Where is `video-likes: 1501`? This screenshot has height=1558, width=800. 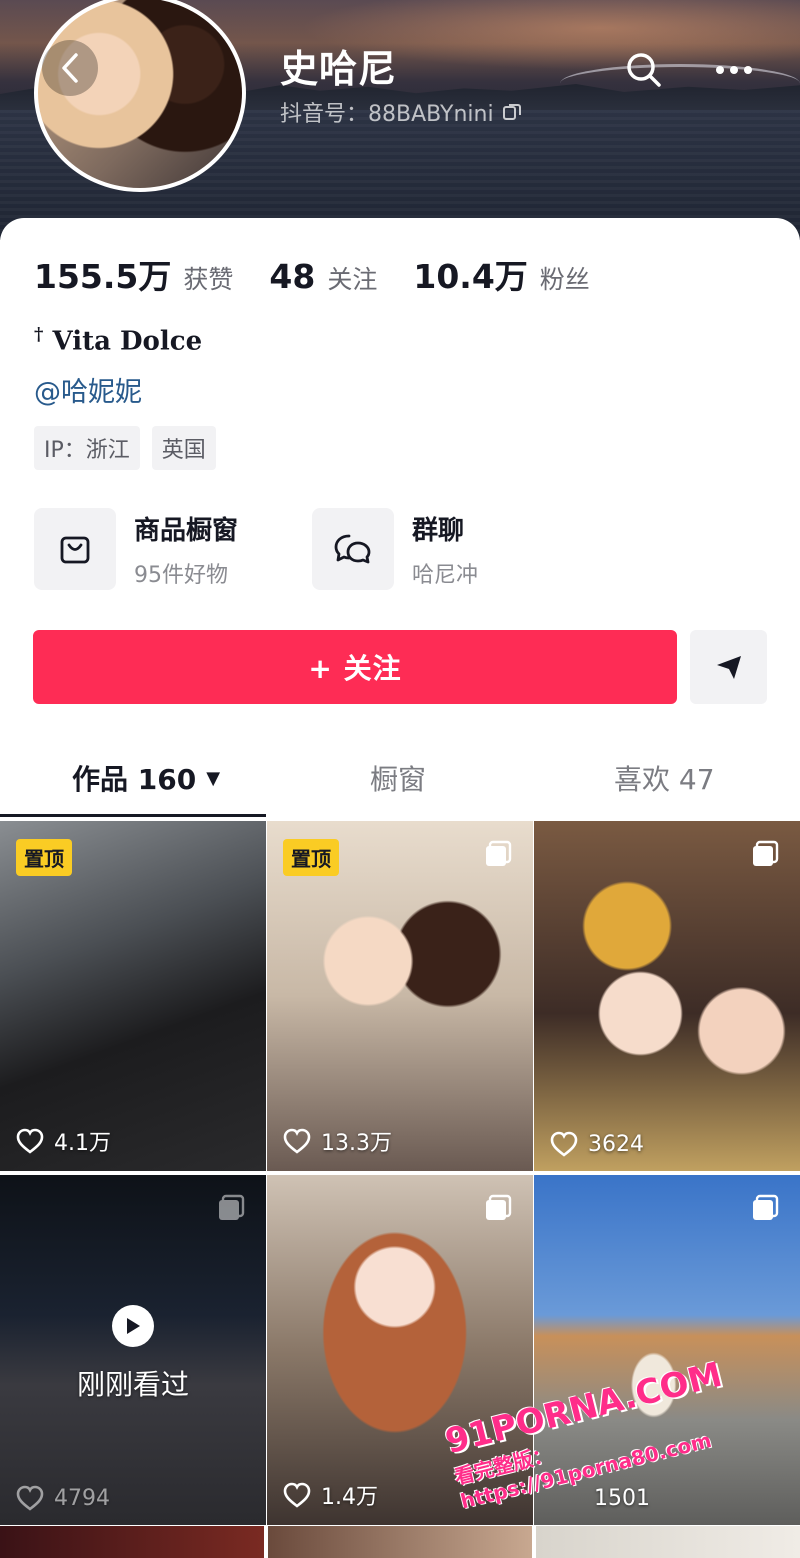
video-likes: 1501 is located at coordinates (622, 1498).